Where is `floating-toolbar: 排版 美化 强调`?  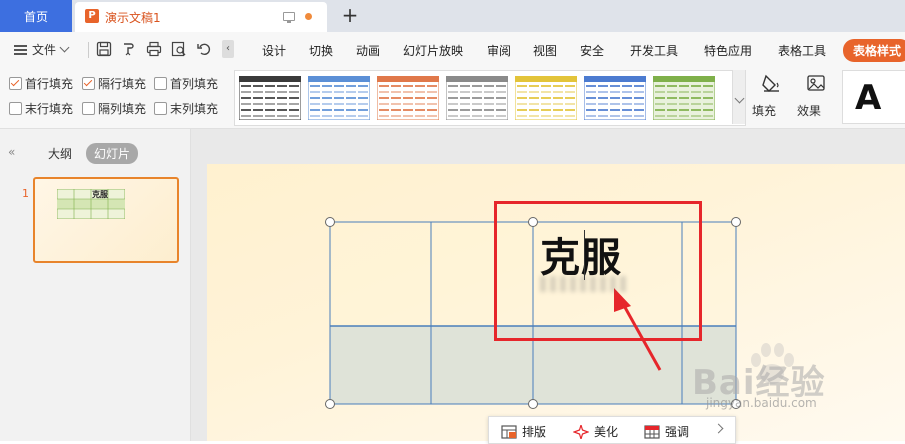
floating-toolbar: 排版 美化 强调 is located at coordinates (612, 430).